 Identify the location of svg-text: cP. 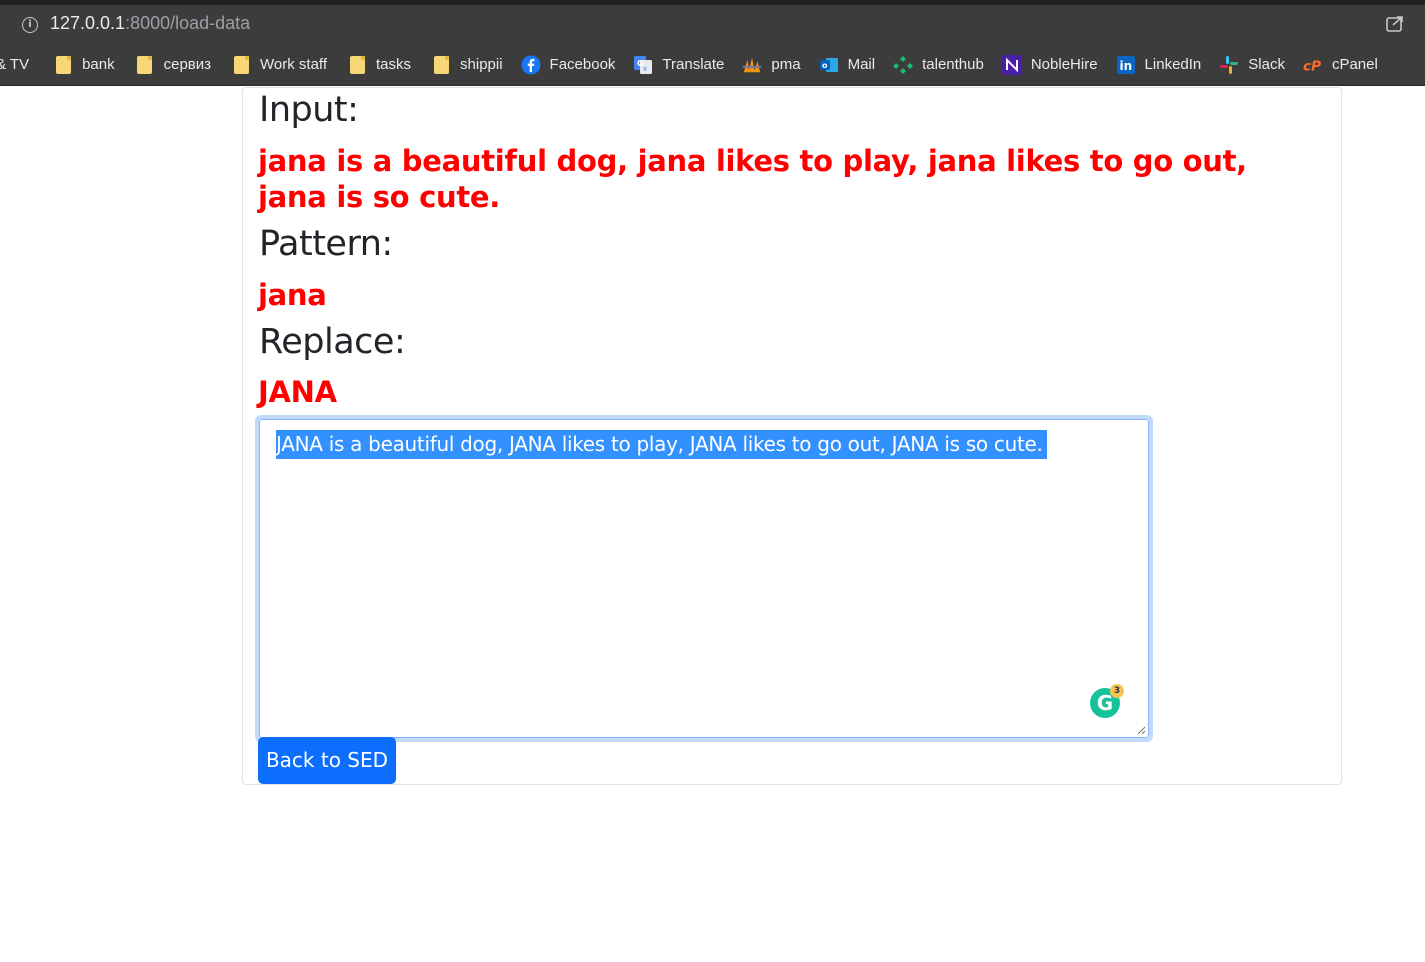
(1312, 66).